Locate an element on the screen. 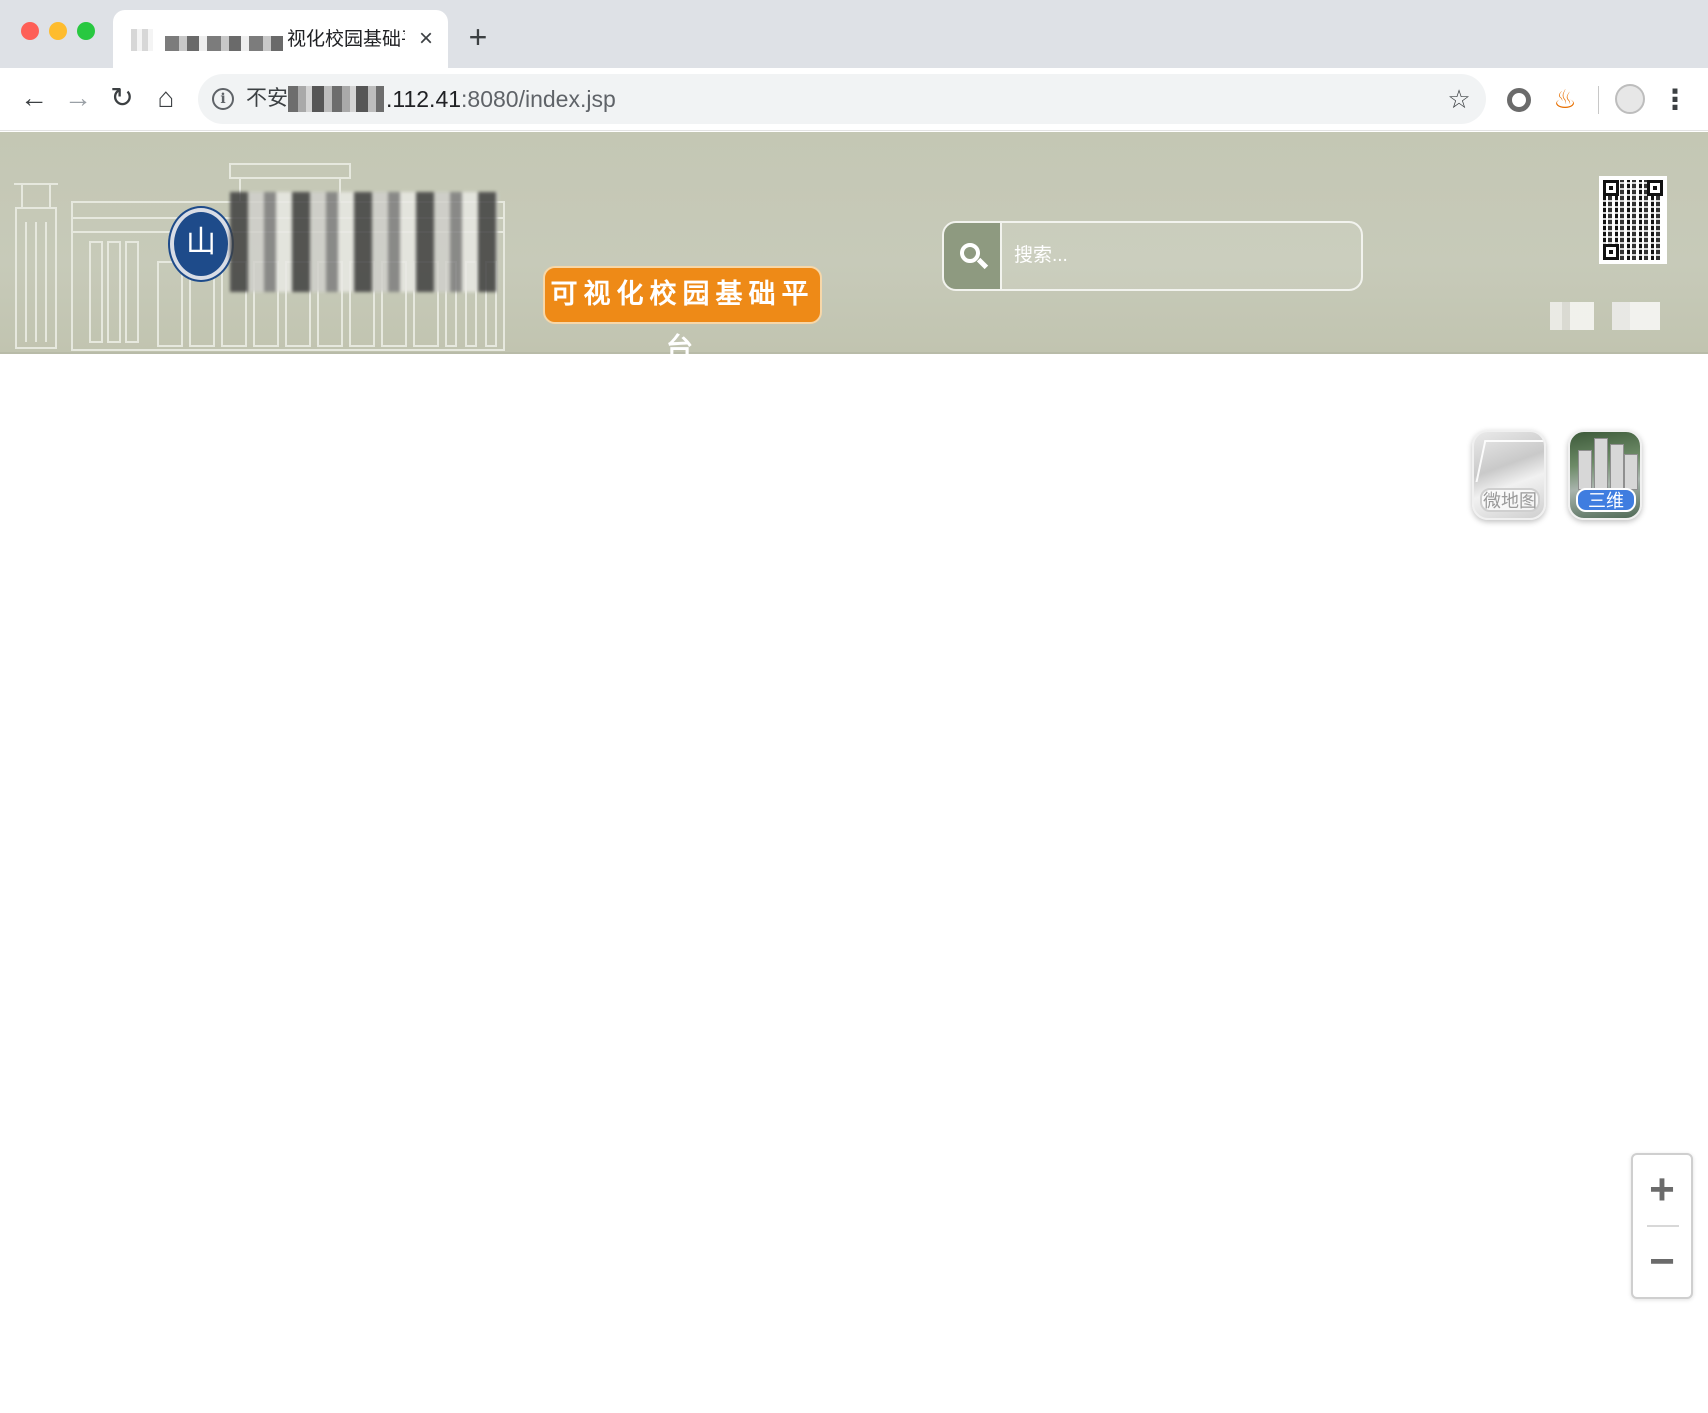 The height and width of the screenshot is (1413, 1708). school-logo-glyph: 山 is located at coordinates (201, 242).